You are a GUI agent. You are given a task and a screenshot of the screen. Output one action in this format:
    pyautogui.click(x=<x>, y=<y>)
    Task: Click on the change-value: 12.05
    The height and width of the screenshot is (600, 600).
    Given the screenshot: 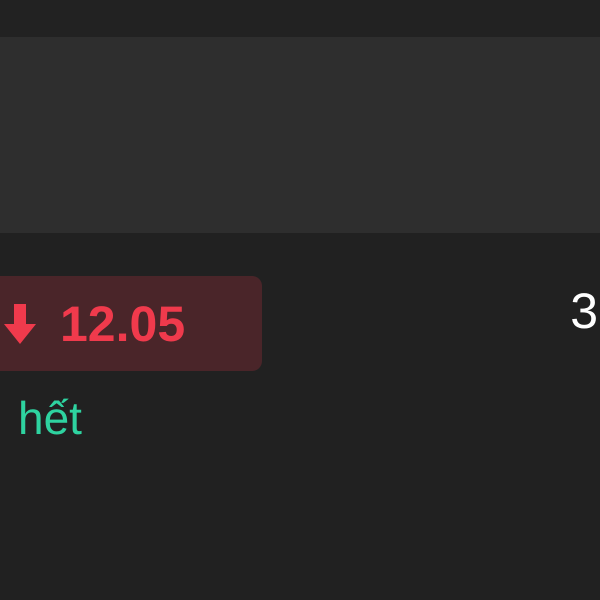 What is the action you would take?
    pyautogui.click(x=123, y=323)
    